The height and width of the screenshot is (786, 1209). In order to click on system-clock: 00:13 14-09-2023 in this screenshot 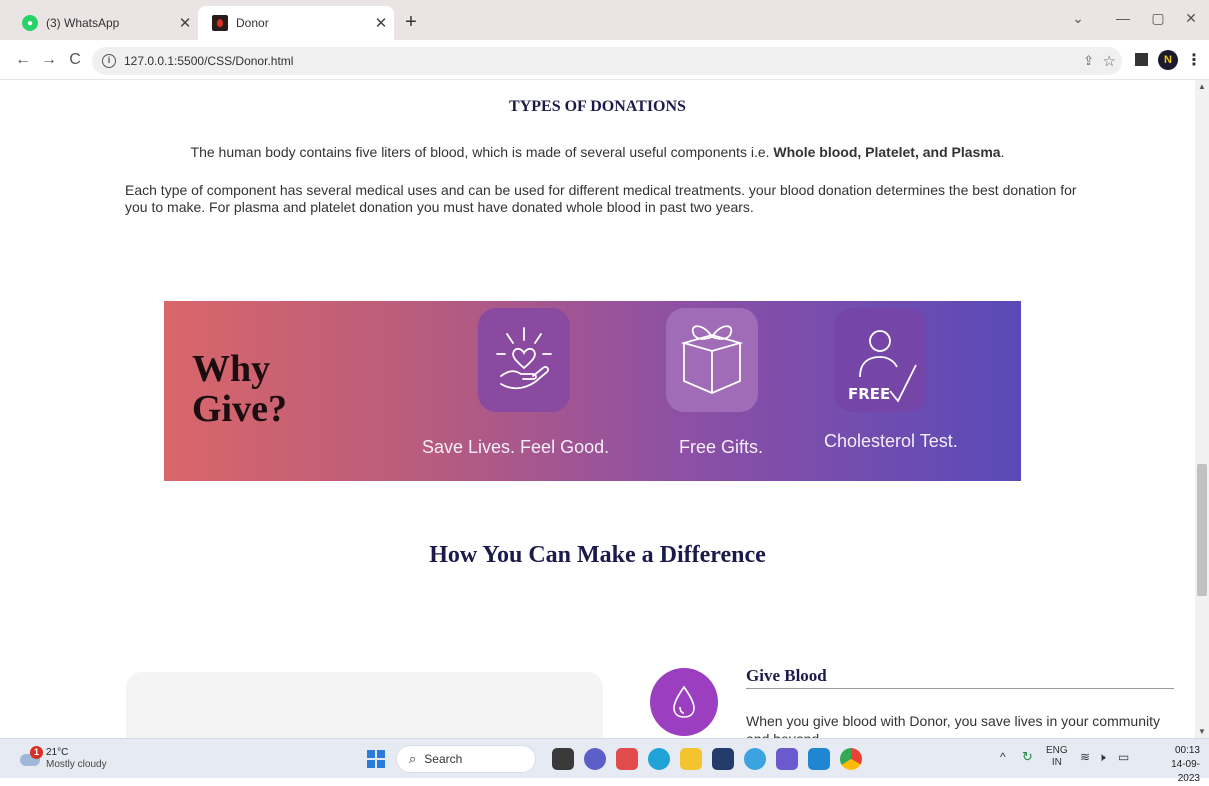, I will do `click(1175, 765)`.